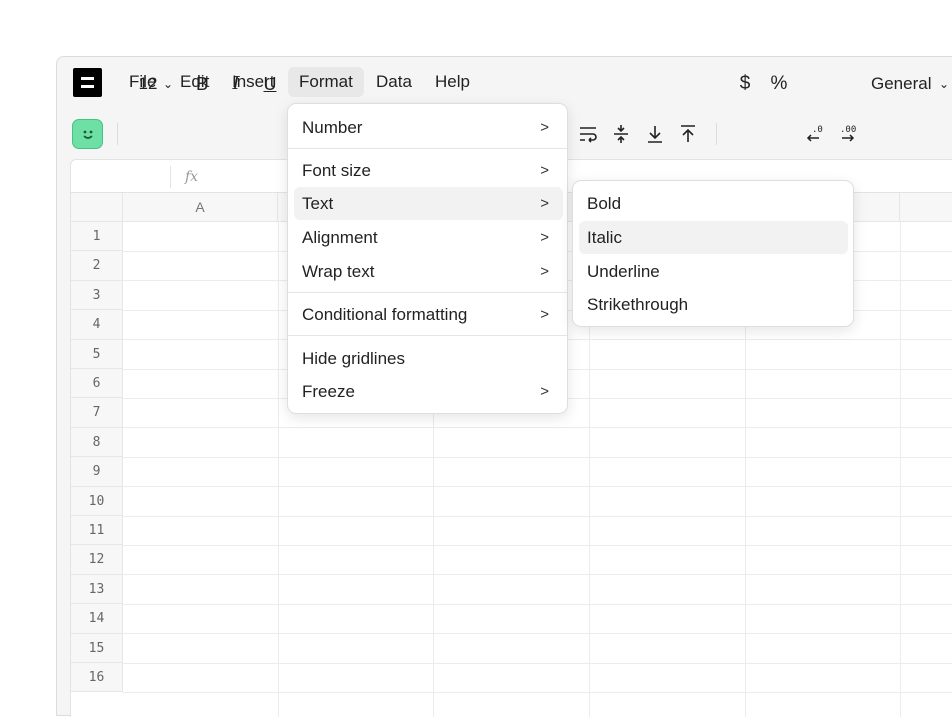 Image resolution: width=952 pixels, height=717 pixels. I want to click on format-menu-item-freeze: Freeze >, so click(428, 391).